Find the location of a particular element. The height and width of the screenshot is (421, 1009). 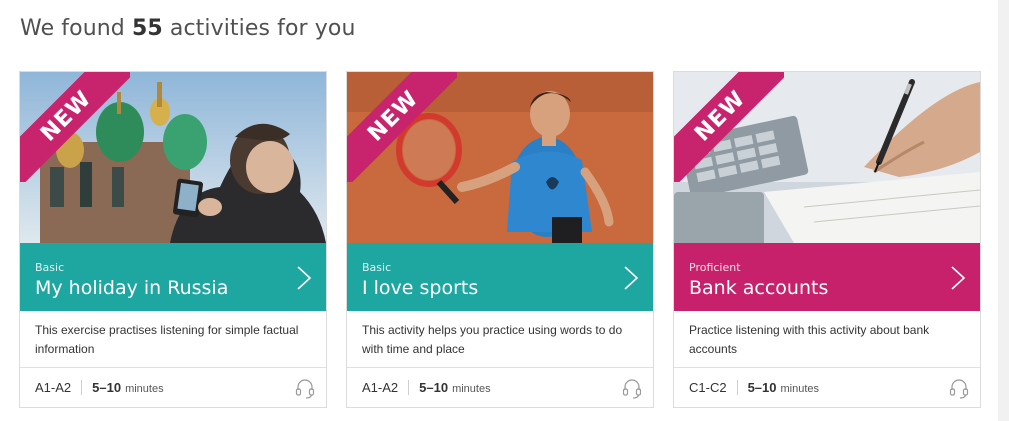

card-title-band: Basic My holiday in Russia is located at coordinates (173, 277).